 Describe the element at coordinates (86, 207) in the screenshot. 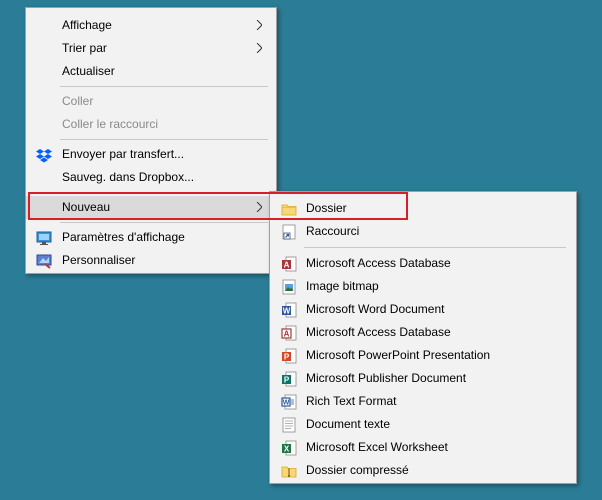

I see `menu-item-label: Nouveau` at that location.